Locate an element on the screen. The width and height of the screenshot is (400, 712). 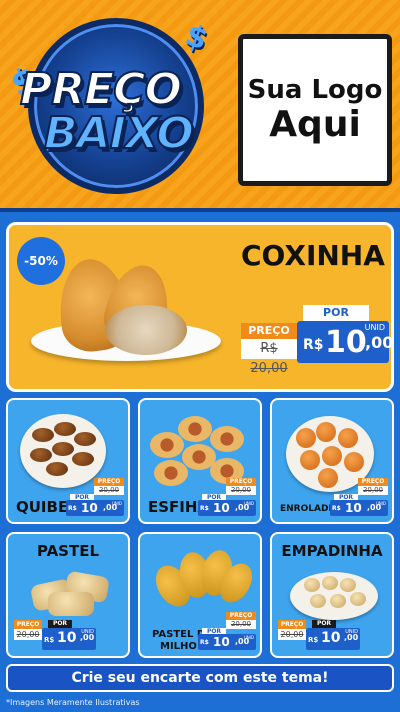
dollar-sign-icon: $ is located at coordinates (196, 37).